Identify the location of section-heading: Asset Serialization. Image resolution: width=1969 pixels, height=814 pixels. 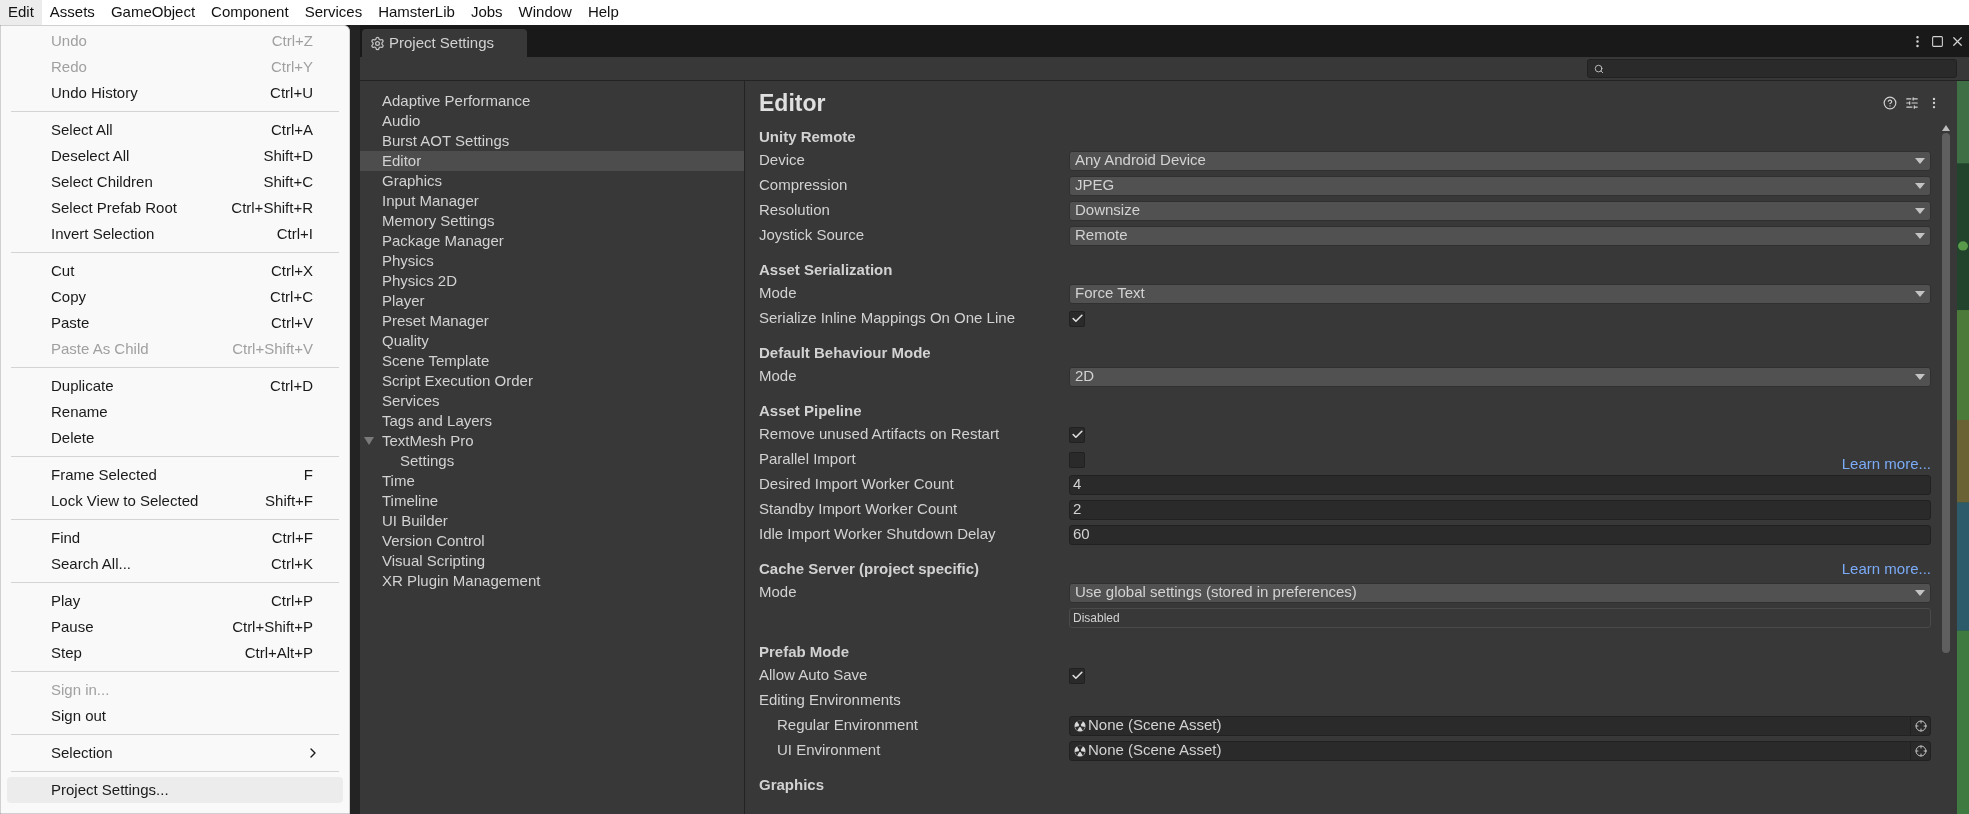
(826, 269).